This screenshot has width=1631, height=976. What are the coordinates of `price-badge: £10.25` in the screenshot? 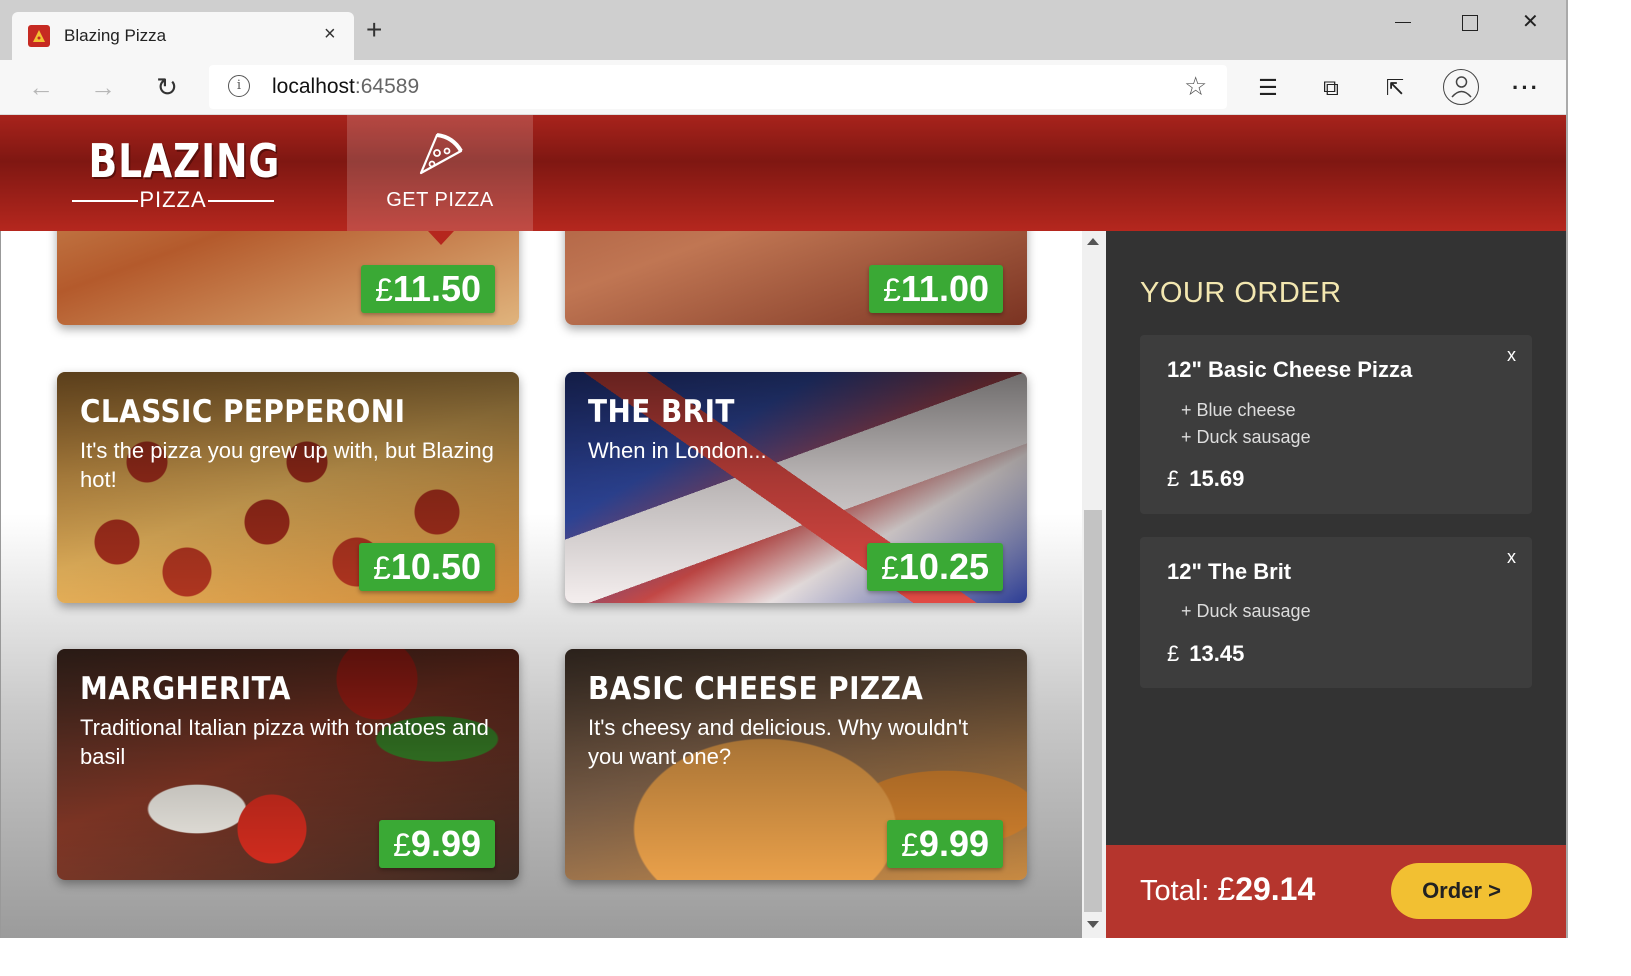 It's located at (935, 567).